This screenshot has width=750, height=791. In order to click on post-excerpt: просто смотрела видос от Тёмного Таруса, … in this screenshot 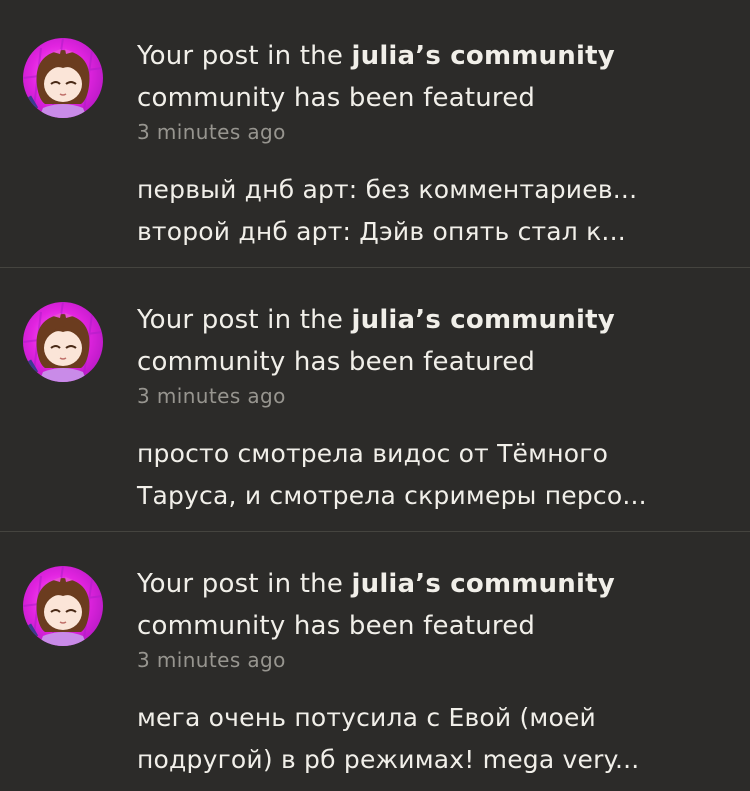, I will do `click(437, 475)`.